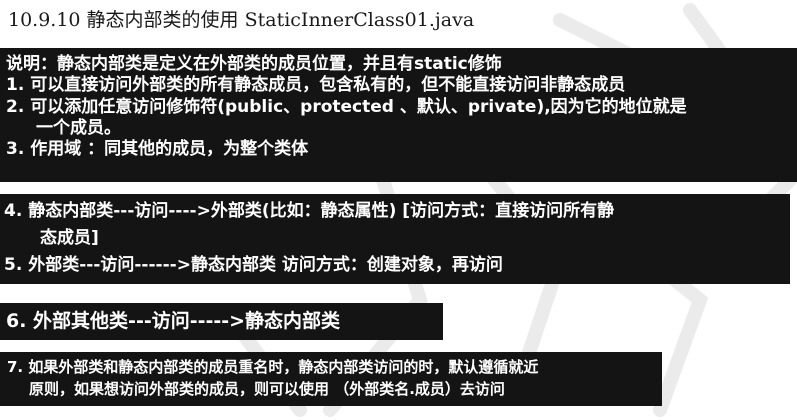 The height and width of the screenshot is (420, 797). What do you see at coordinates (173, 321) in the screenshot?
I see `rule-6: 6. 外部其他类---访问----->静态内部类` at bounding box center [173, 321].